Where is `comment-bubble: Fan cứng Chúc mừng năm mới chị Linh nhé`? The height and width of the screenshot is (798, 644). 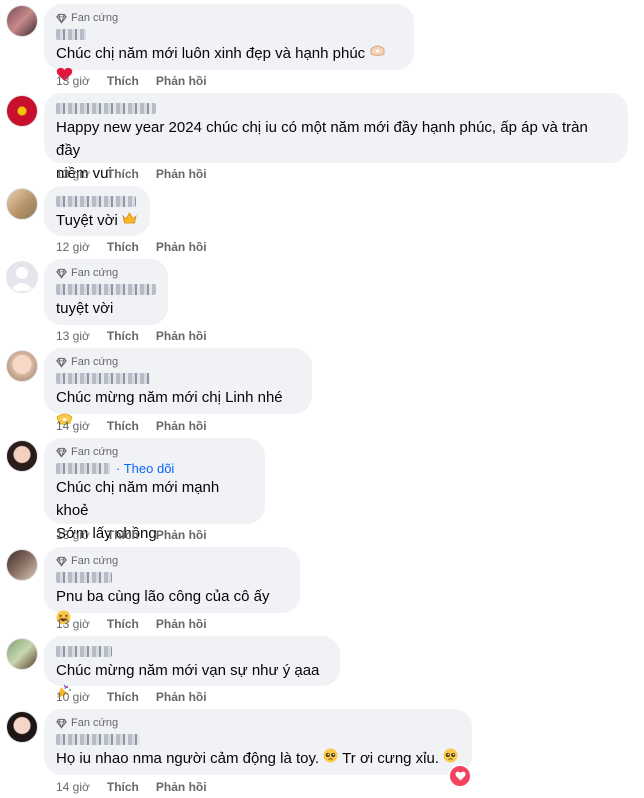
comment-bubble: Fan cứng Chúc mừng năm mới chị Linh nhé is located at coordinates (178, 386).